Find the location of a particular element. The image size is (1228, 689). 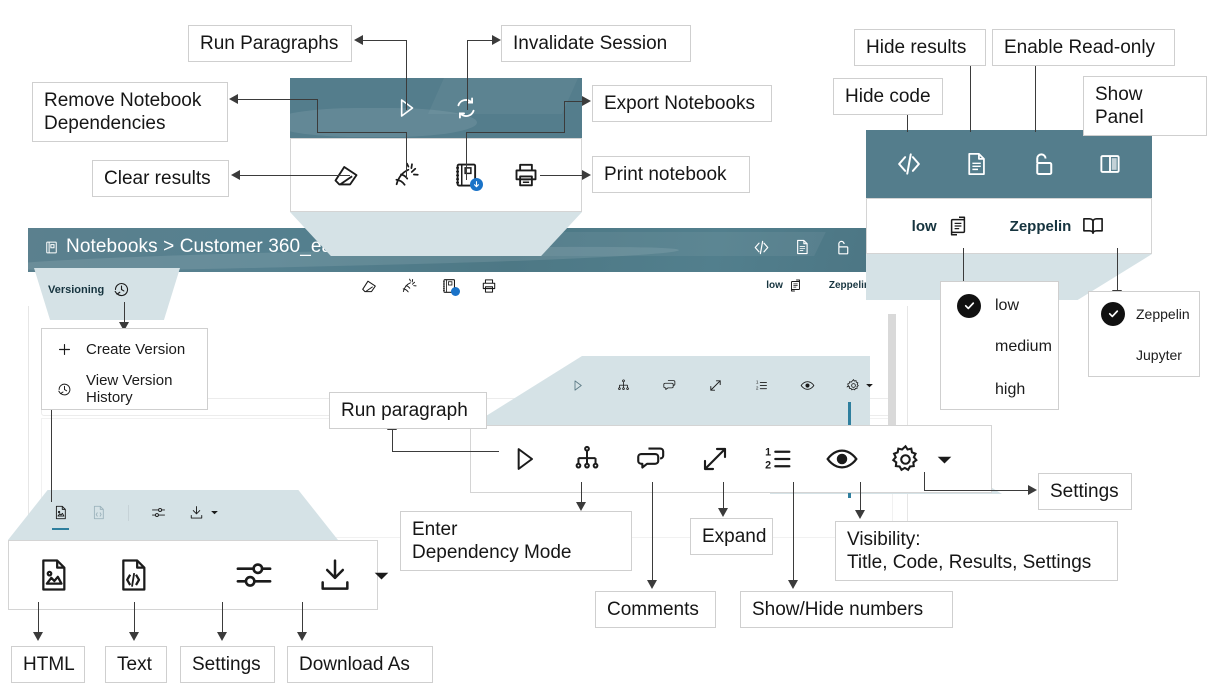

option-label: Jupyter is located at coordinates (1159, 355).